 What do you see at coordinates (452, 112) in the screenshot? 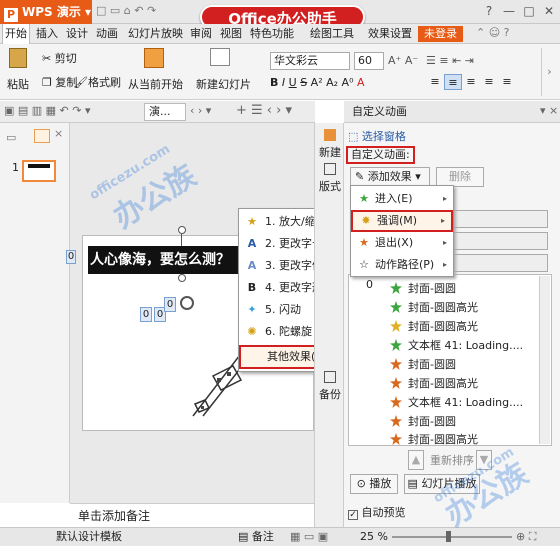
I see `pane-header: 自定义动画` at bounding box center [452, 112].